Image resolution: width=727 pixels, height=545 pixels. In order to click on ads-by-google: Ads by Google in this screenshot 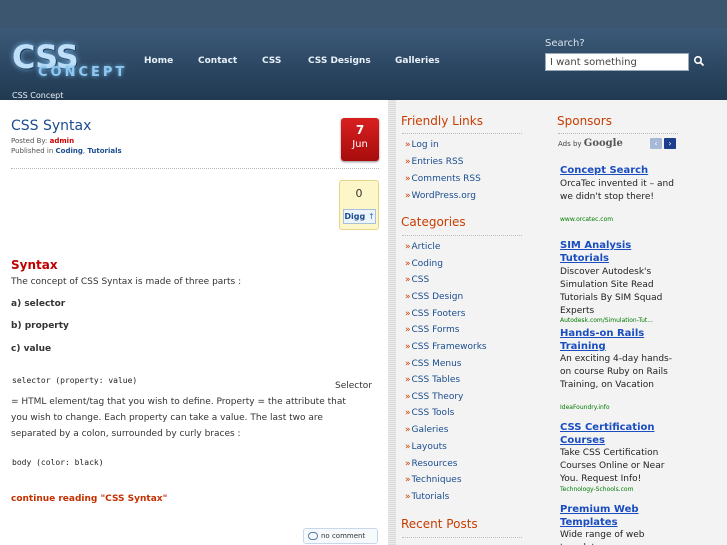, I will do `click(590, 143)`.